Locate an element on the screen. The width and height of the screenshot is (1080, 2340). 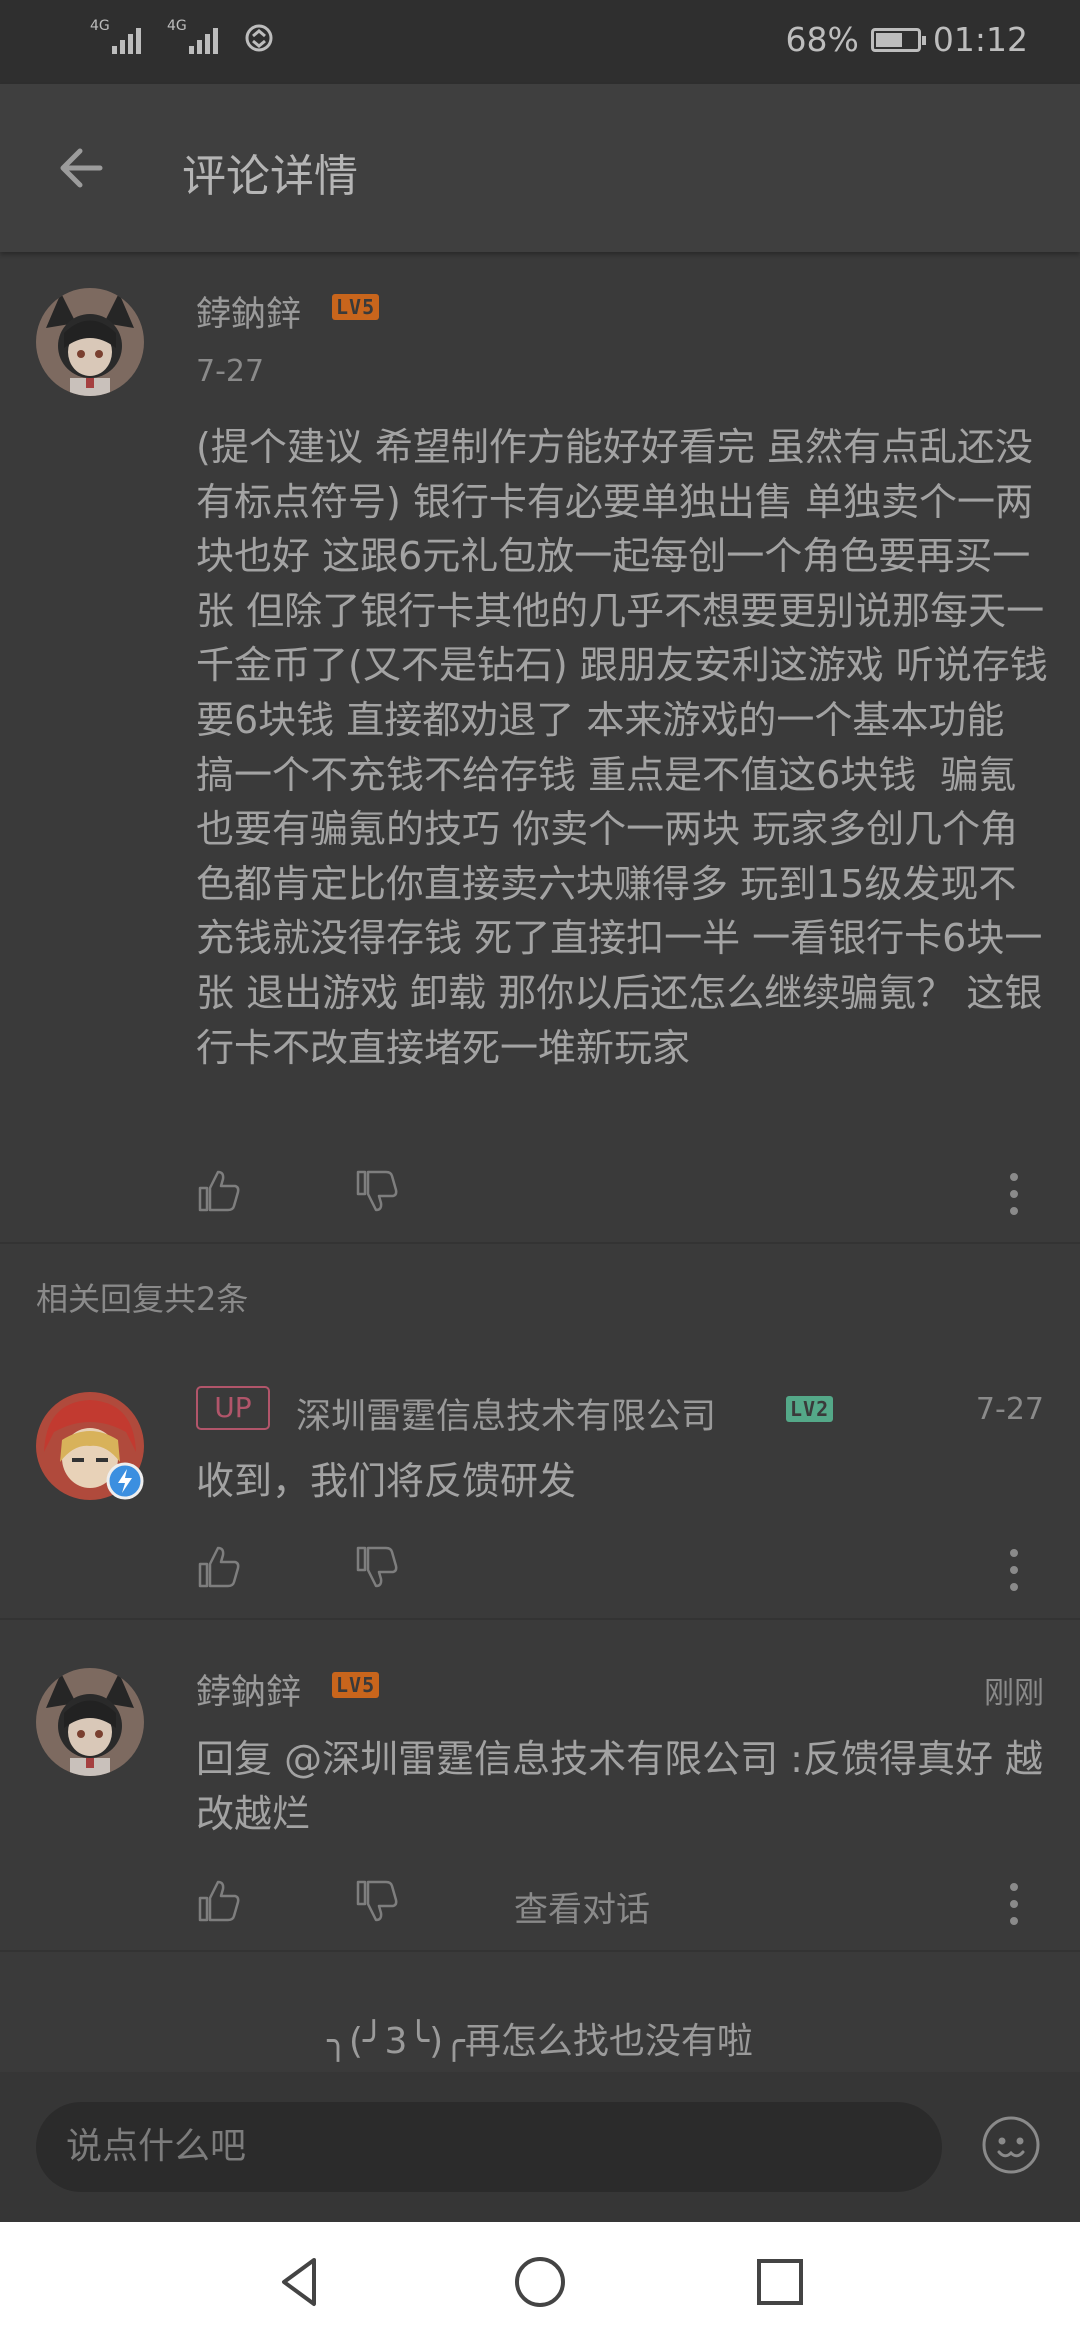
comment-date: 7-27 is located at coordinates (230, 371).